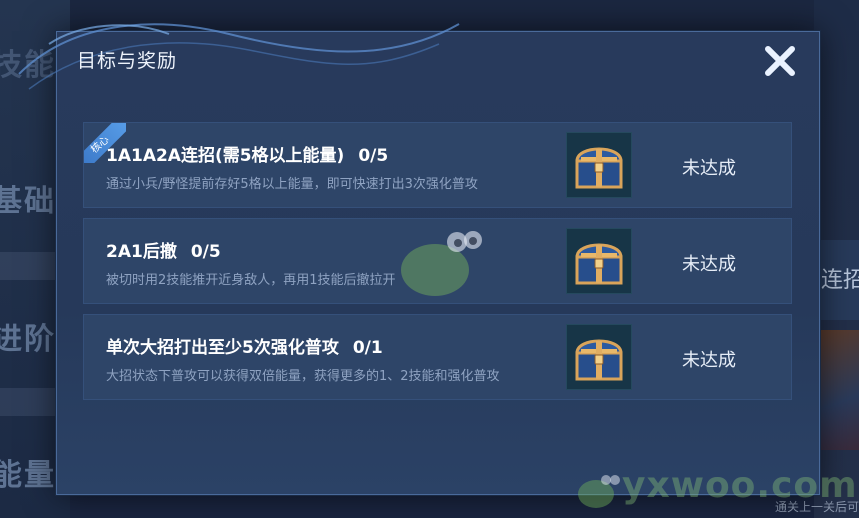 The height and width of the screenshot is (518, 859). I want to click on bg-label-basic: 基础, so click(28, 201).